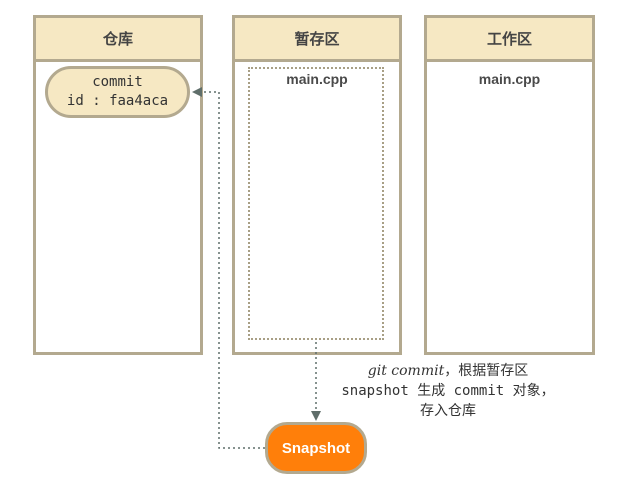 The width and height of the screenshot is (631, 491). What do you see at coordinates (448, 411) in the screenshot?
I see `annotation-line3: 存入仓库` at bounding box center [448, 411].